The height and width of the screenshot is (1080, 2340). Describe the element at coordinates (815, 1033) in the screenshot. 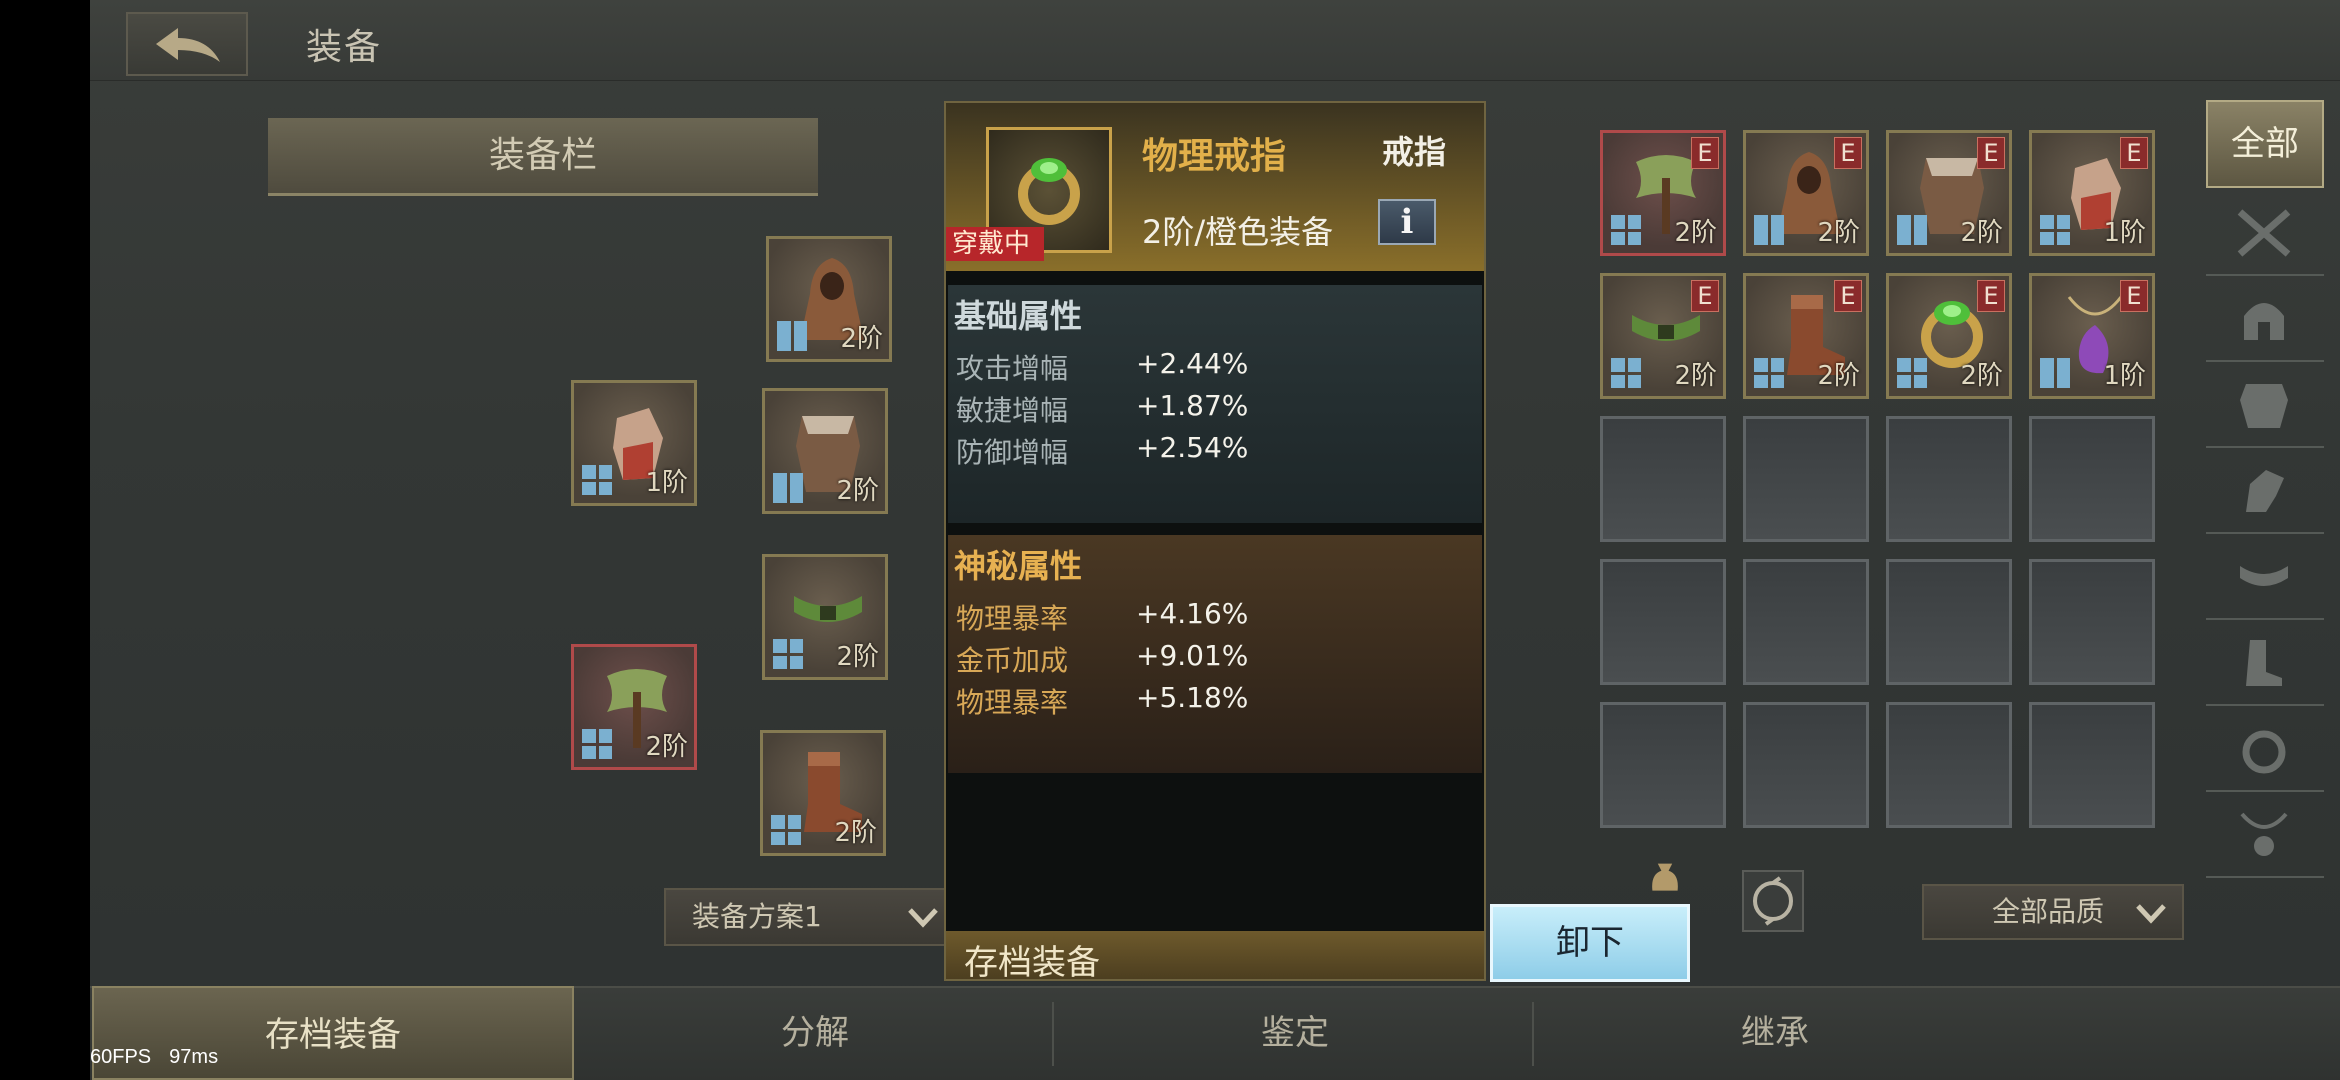

I see `tab-dismantle: 分解` at that location.